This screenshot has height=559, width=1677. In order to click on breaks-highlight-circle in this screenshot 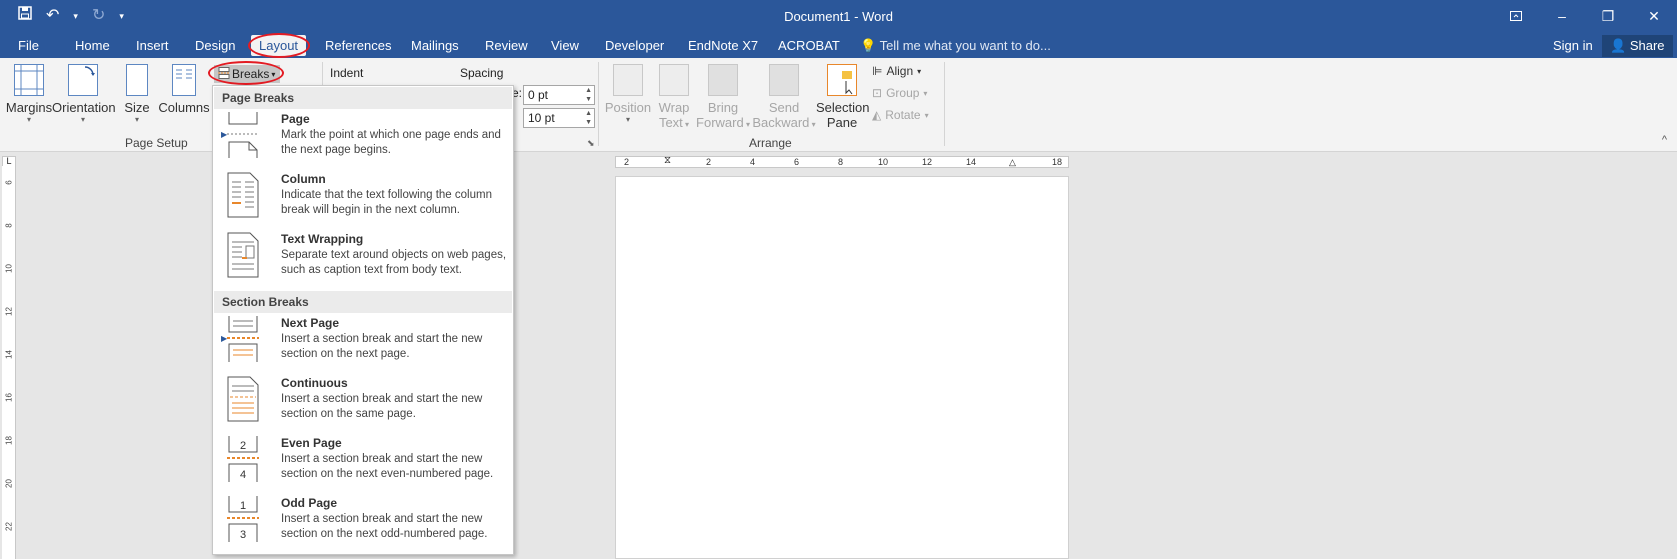, I will do `click(246, 73)`.